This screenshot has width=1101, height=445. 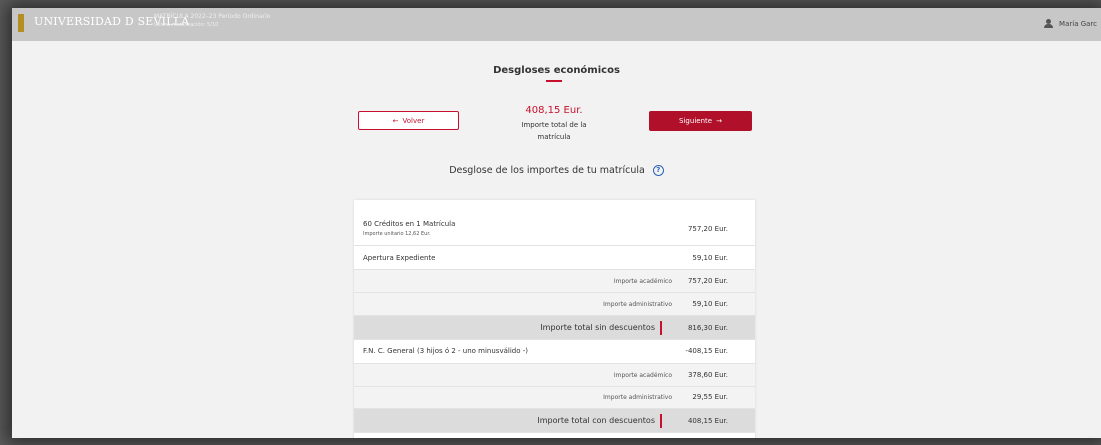 What do you see at coordinates (596, 420) in the screenshot?
I see `row-label: Importe total con descuentos` at bounding box center [596, 420].